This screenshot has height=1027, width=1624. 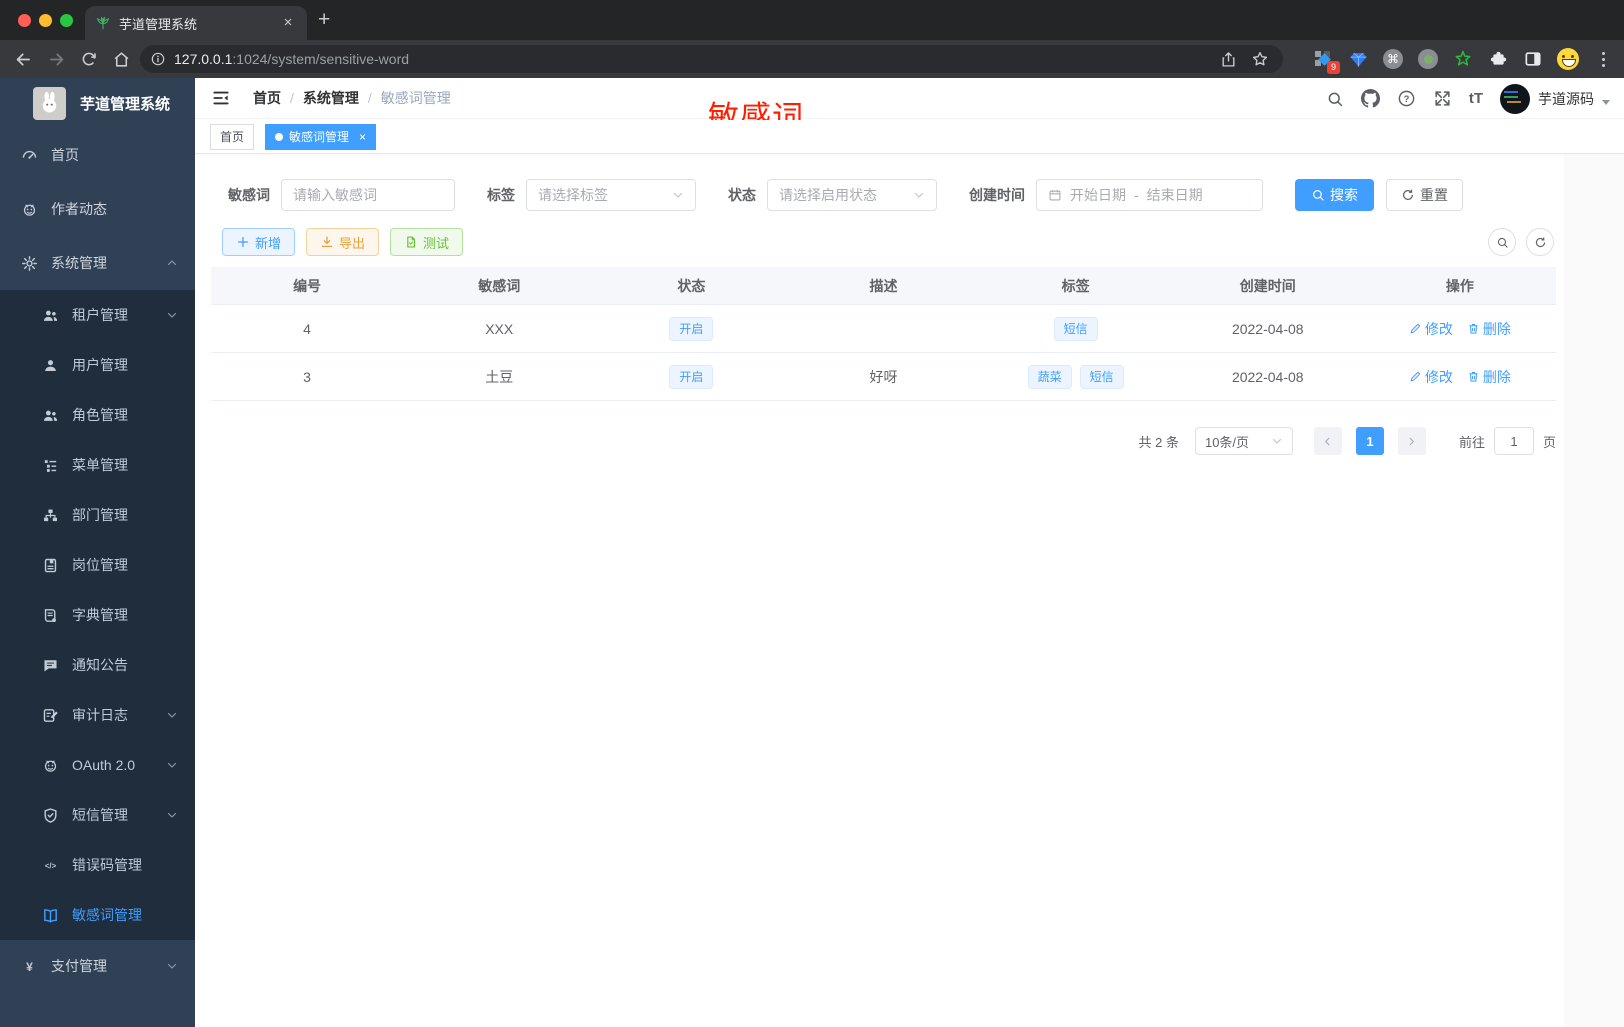 I want to click on sidebar-item-pay: 支付管理, so click(x=97, y=966).